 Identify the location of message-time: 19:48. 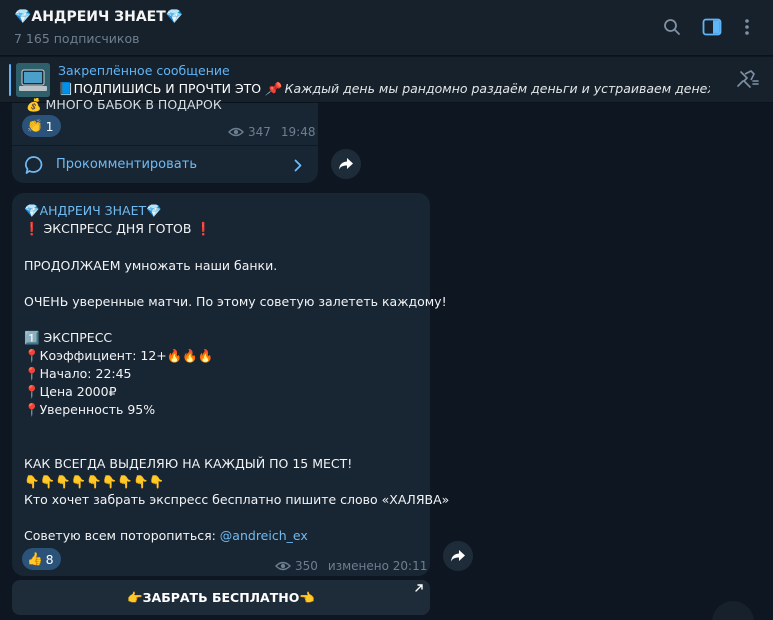
(298, 132).